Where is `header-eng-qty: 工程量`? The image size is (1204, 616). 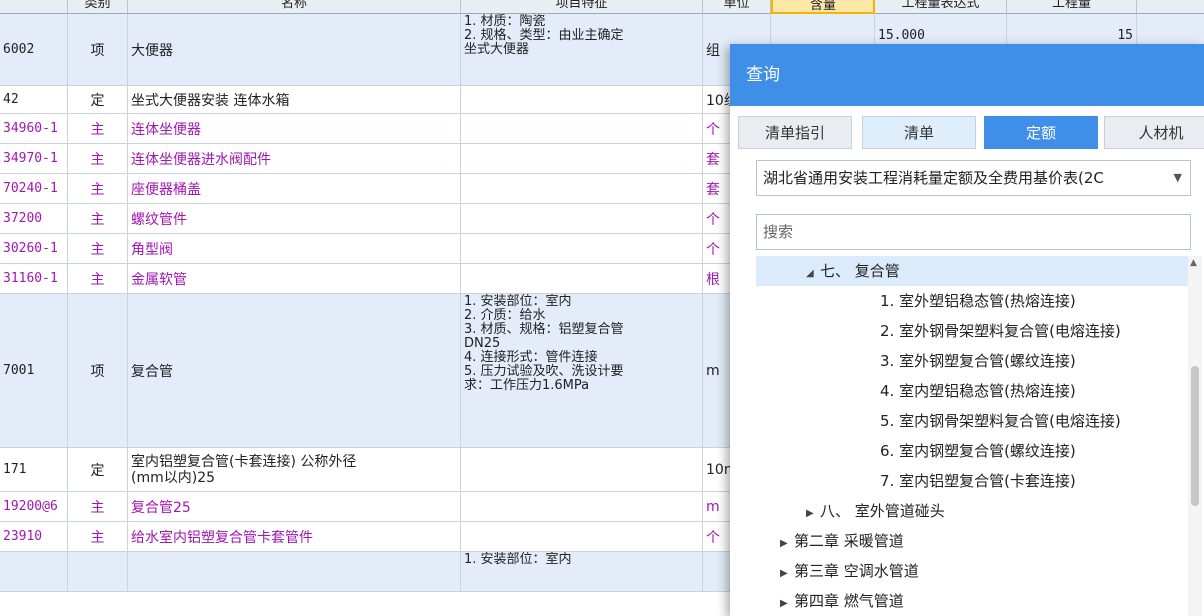
header-eng-qty: 工程量 is located at coordinates (1072, 7).